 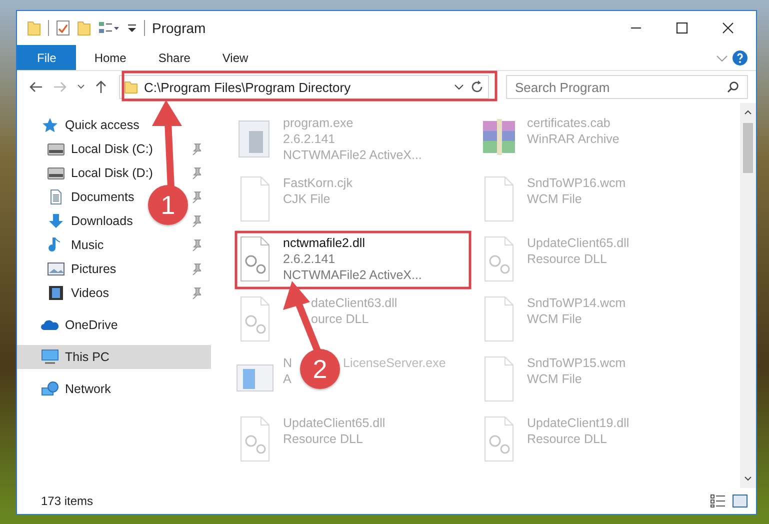 I want to click on maximize-icon, so click(x=682, y=28).